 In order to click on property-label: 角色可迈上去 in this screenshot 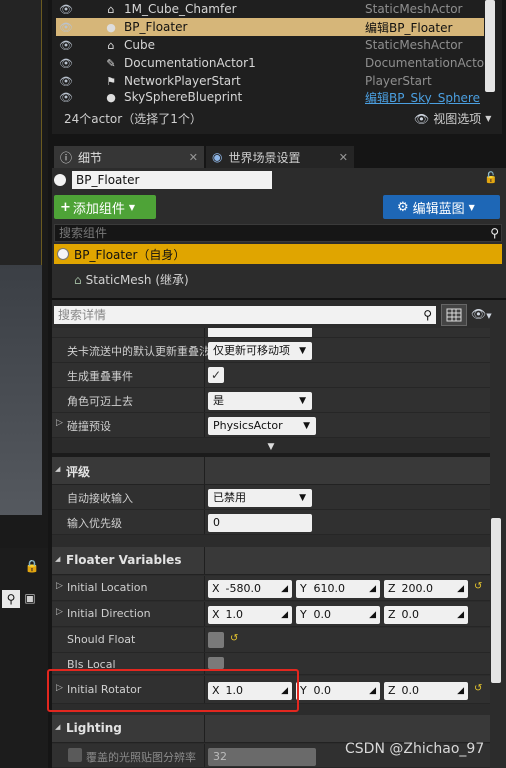, I will do `click(100, 401)`.